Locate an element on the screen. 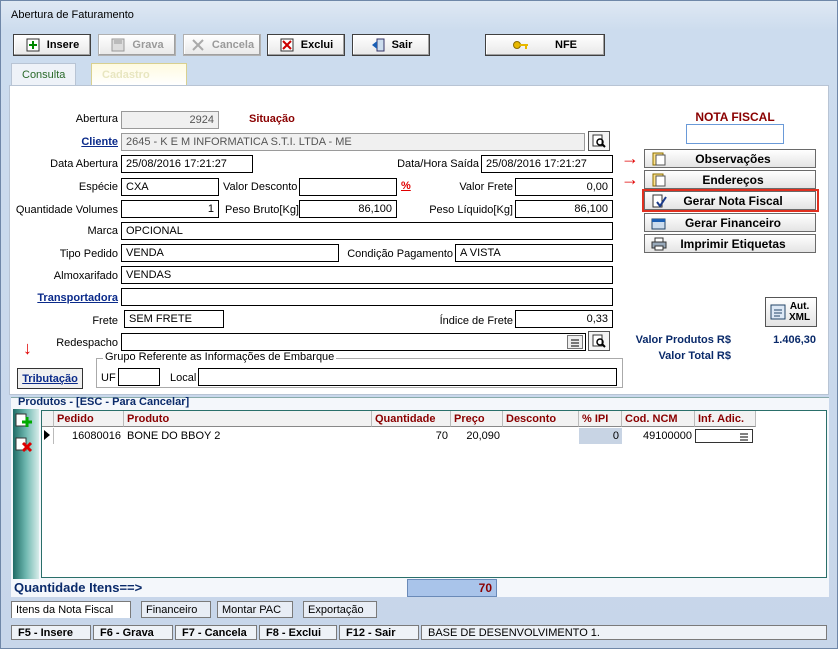 The image size is (838, 649). local-field is located at coordinates (407, 377).